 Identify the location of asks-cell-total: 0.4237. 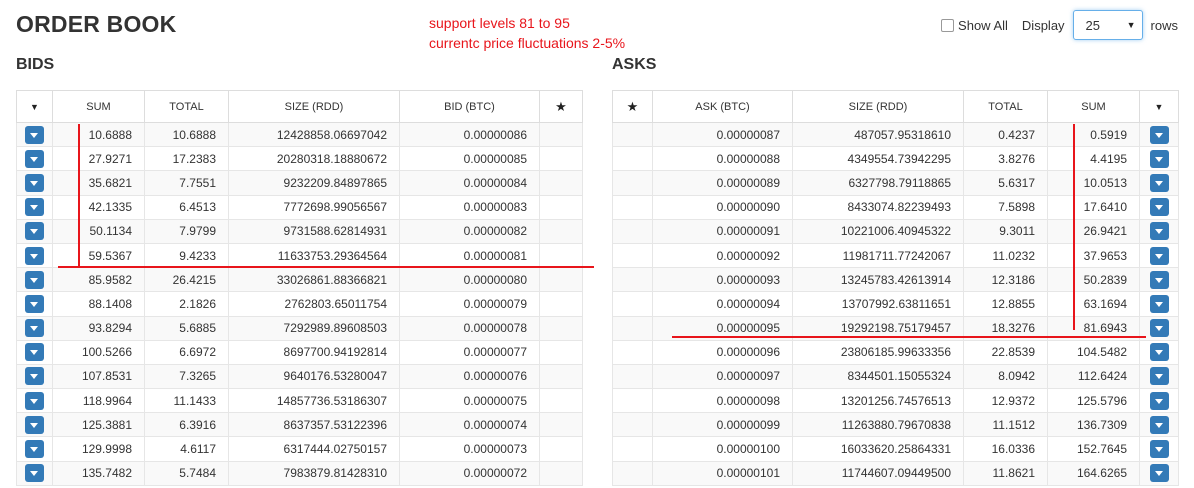
(1005, 134).